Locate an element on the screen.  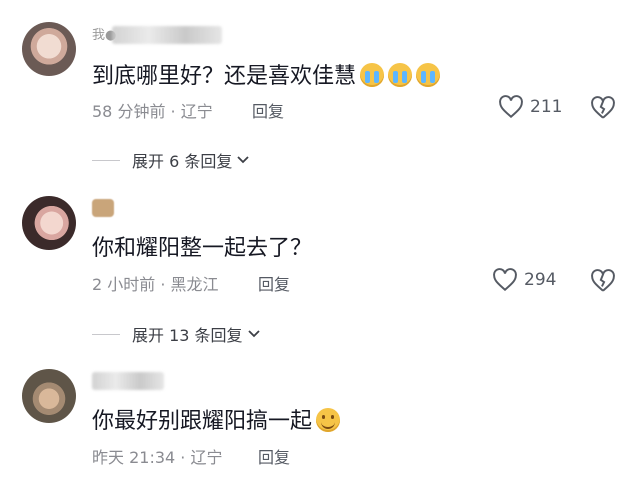
comment-text-content: 到底哪里好？还是喜欢佳慧 is located at coordinates (224, 76).